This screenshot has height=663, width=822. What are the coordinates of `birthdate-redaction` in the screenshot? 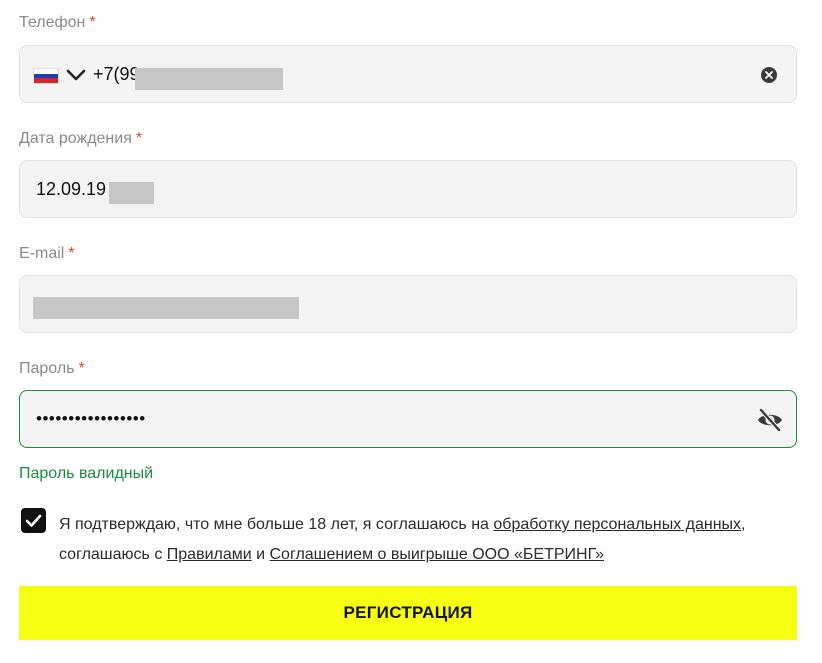 It's located at (131, 193).